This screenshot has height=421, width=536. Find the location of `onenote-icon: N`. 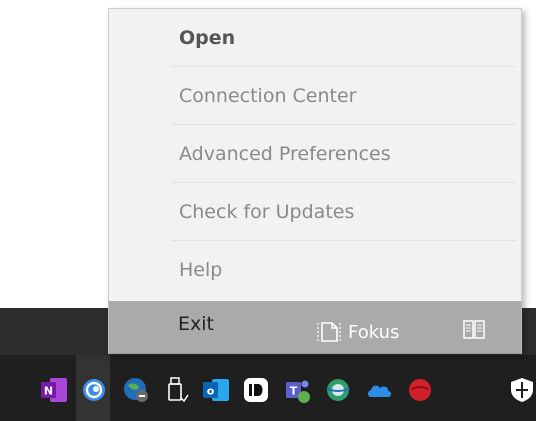

onenote-icon: N is located at coordinates (54, 390).